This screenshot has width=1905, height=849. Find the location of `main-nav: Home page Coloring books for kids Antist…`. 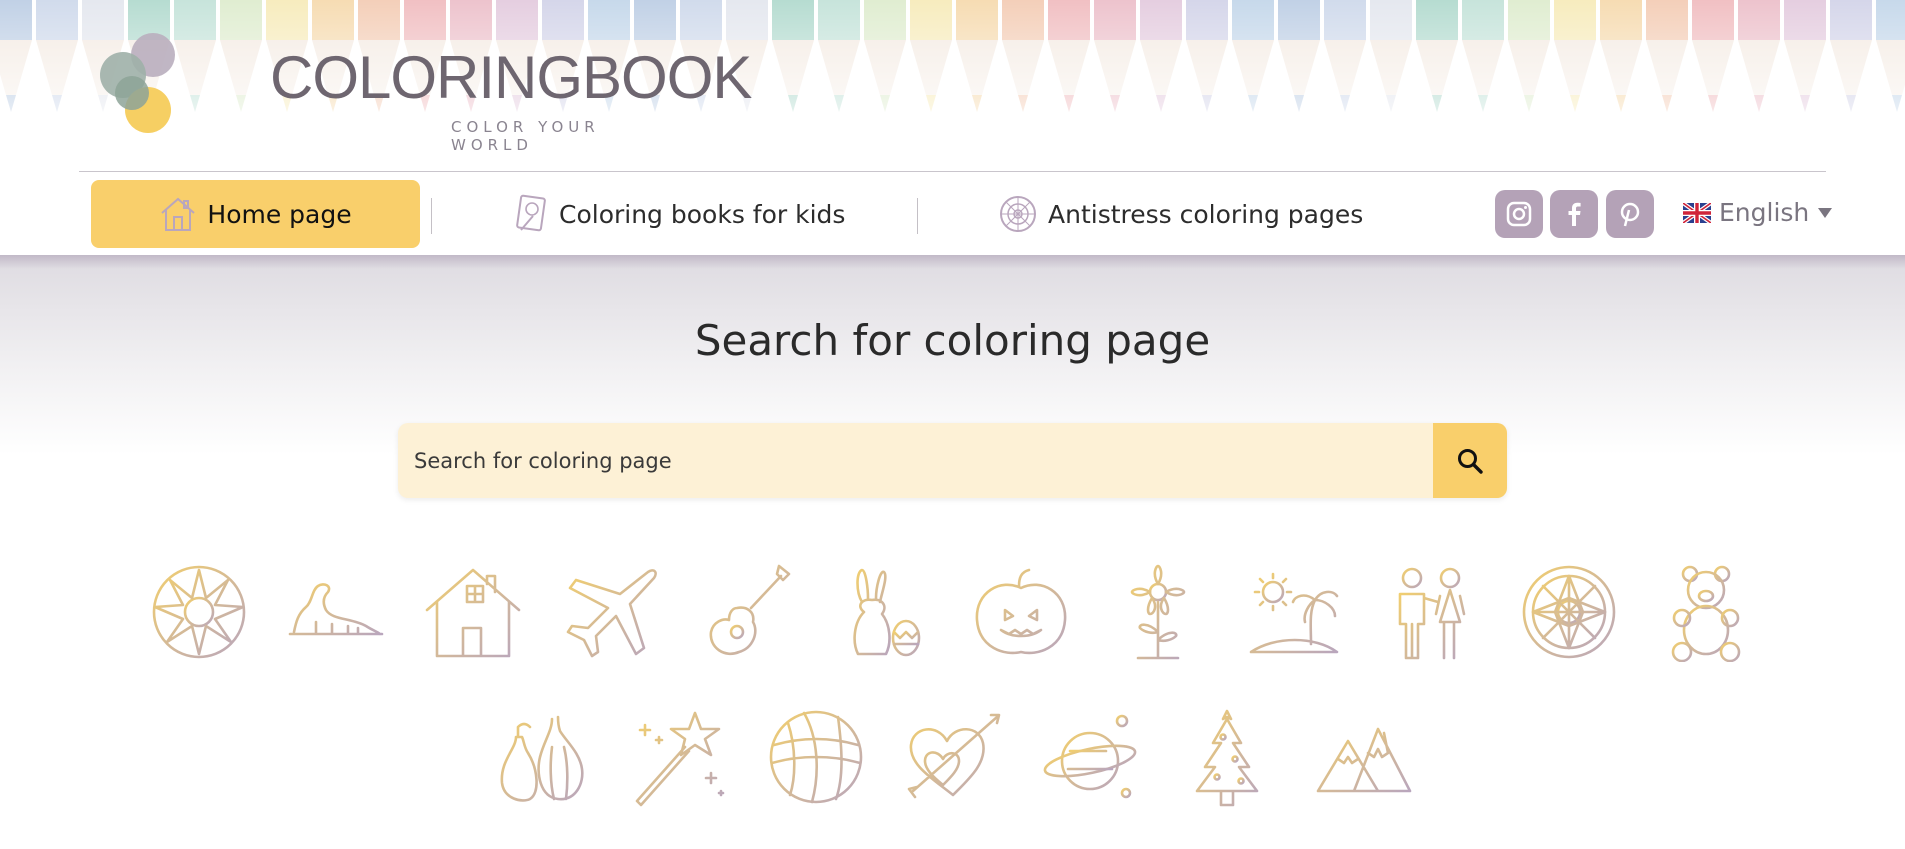

main-nav: Home page Coloring books for kids Antist… is located at coordinates (952, 213).